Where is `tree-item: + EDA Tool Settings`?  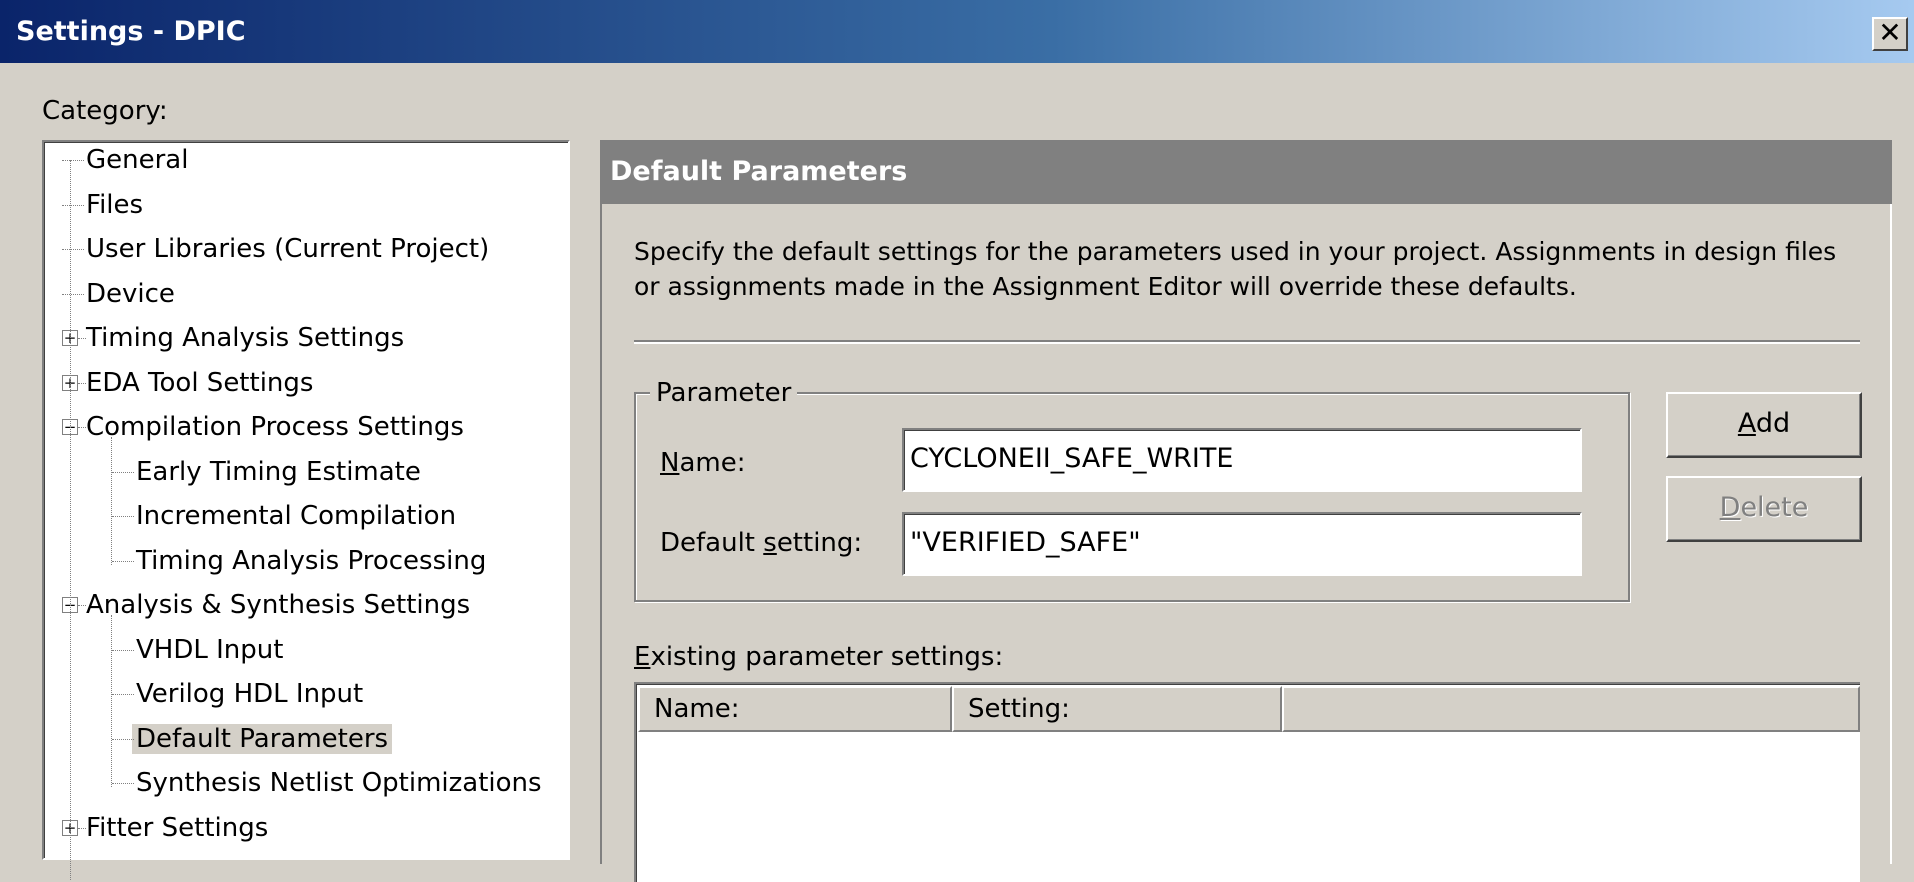 tree-item: + EDA Tool Settings is located at coordinates (189, 383).